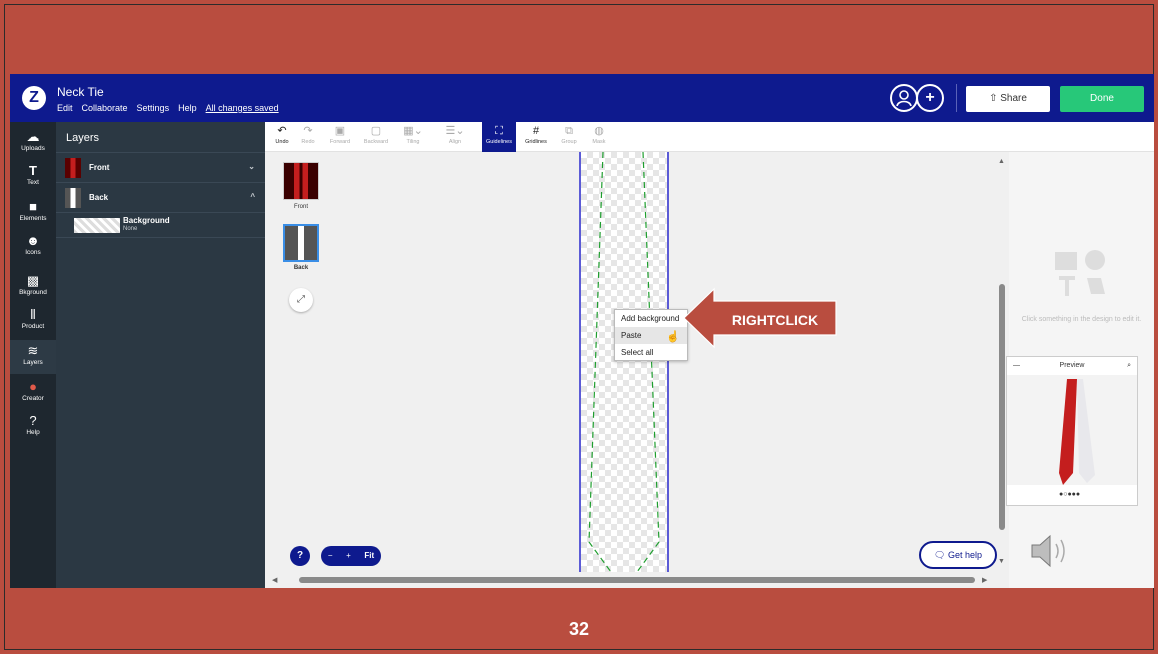 The width and height of the screenshot is (1158, 654). I want to click on help-button: ?, so click(300, 556).